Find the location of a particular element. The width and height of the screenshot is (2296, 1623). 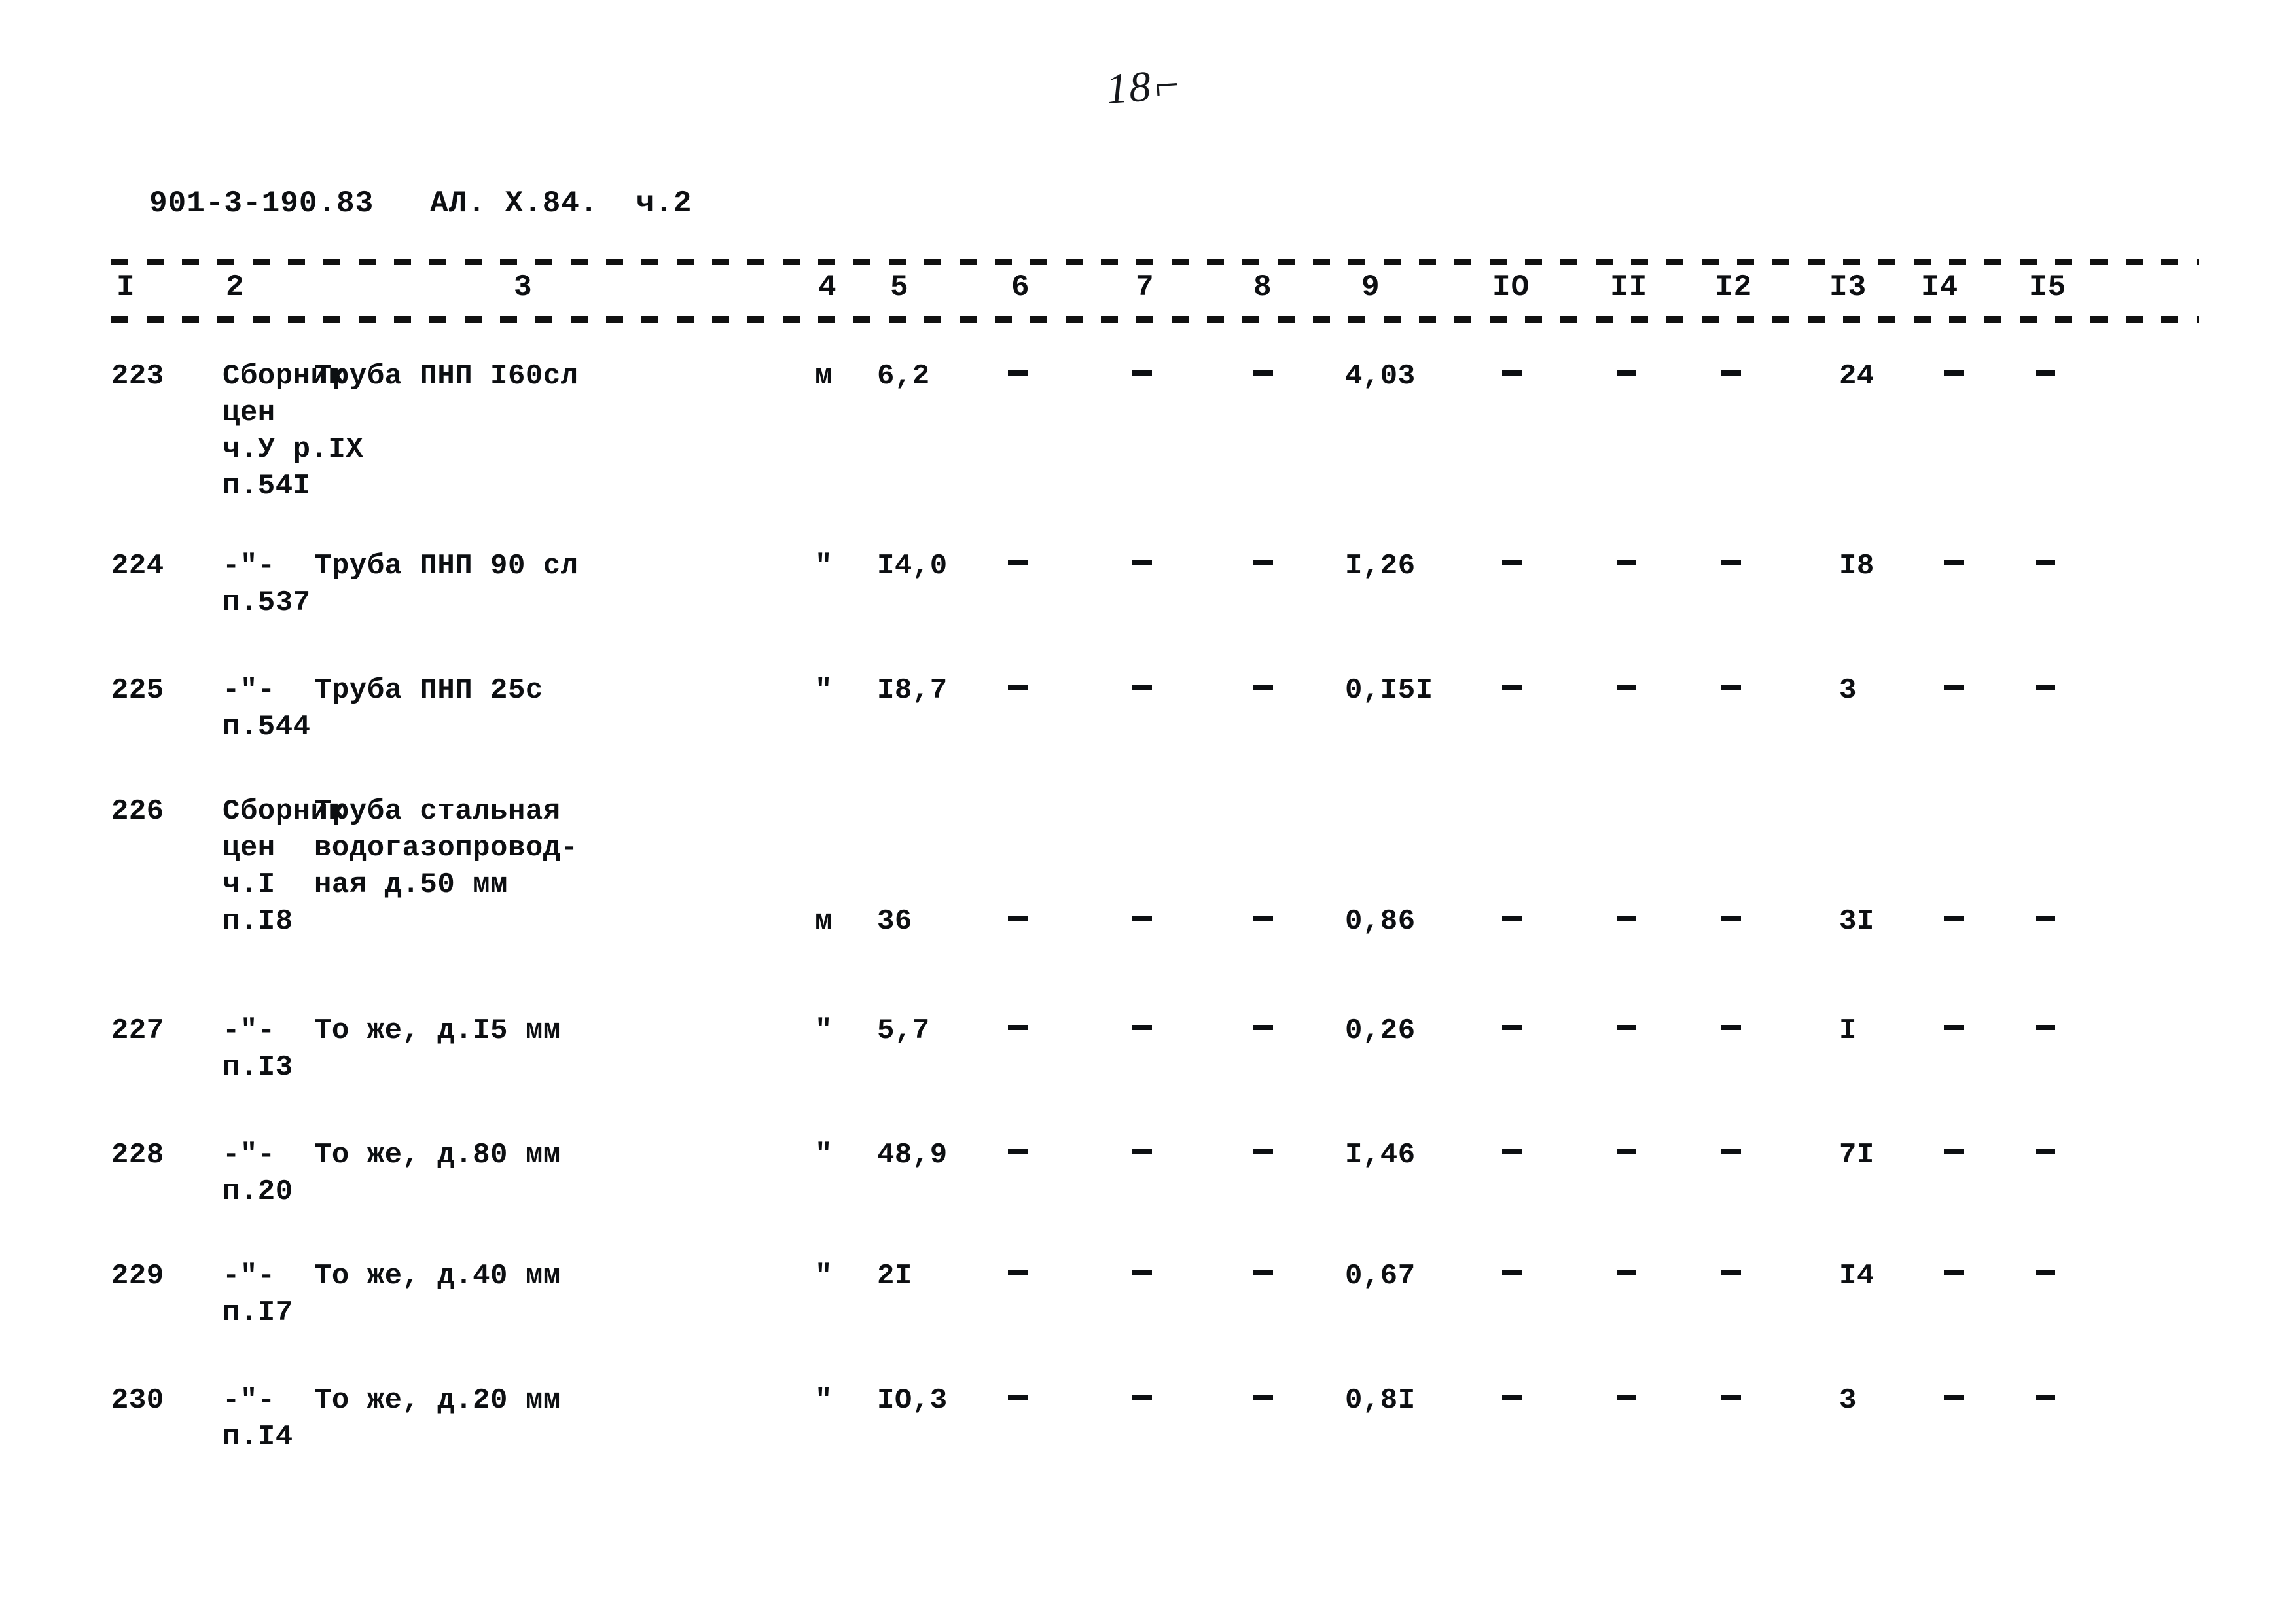

column-header-II: II is located at coordinates (1629, 287).